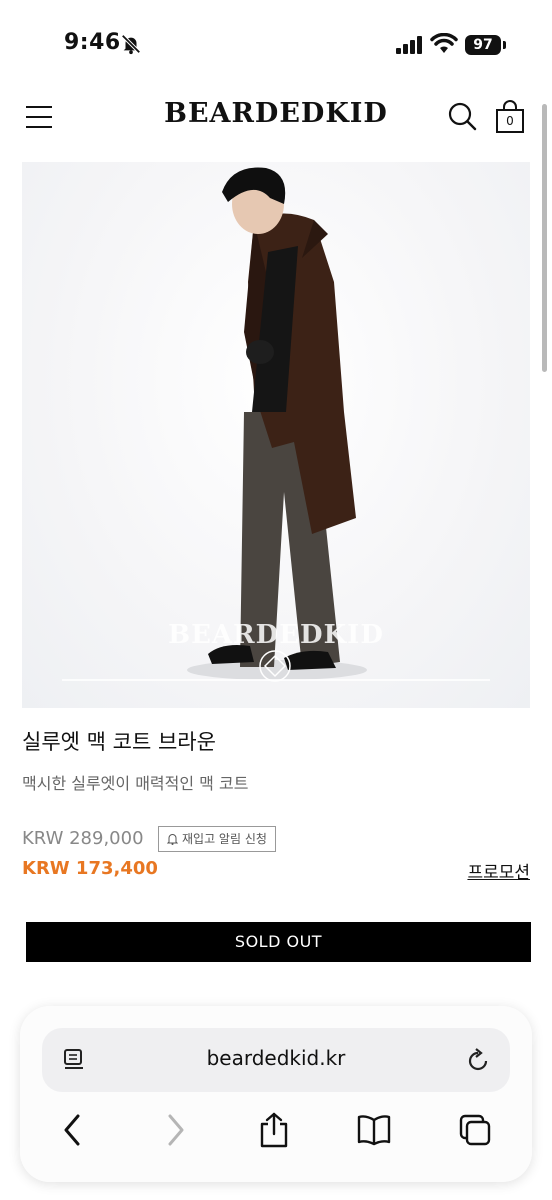 The height and width of the screenshot is (1200, 552). What do you see at coordinates (544, 238) in the screenshot?
I see `page-scrollbar` at bounding box center [544, 238].